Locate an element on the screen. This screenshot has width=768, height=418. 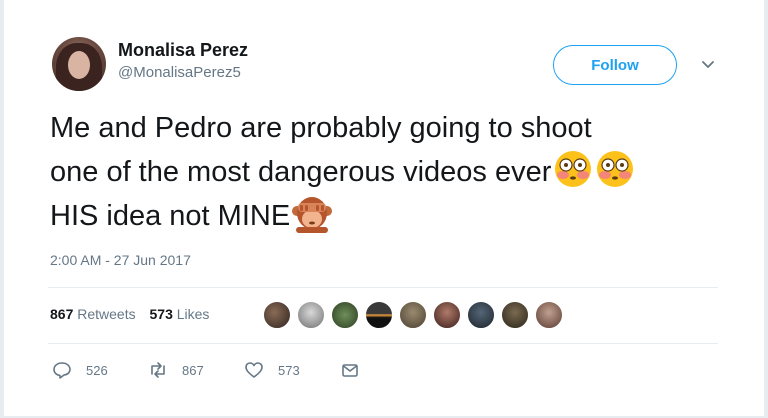
retweets-stat: 867 Retweets is located at coordinates (93, 314).